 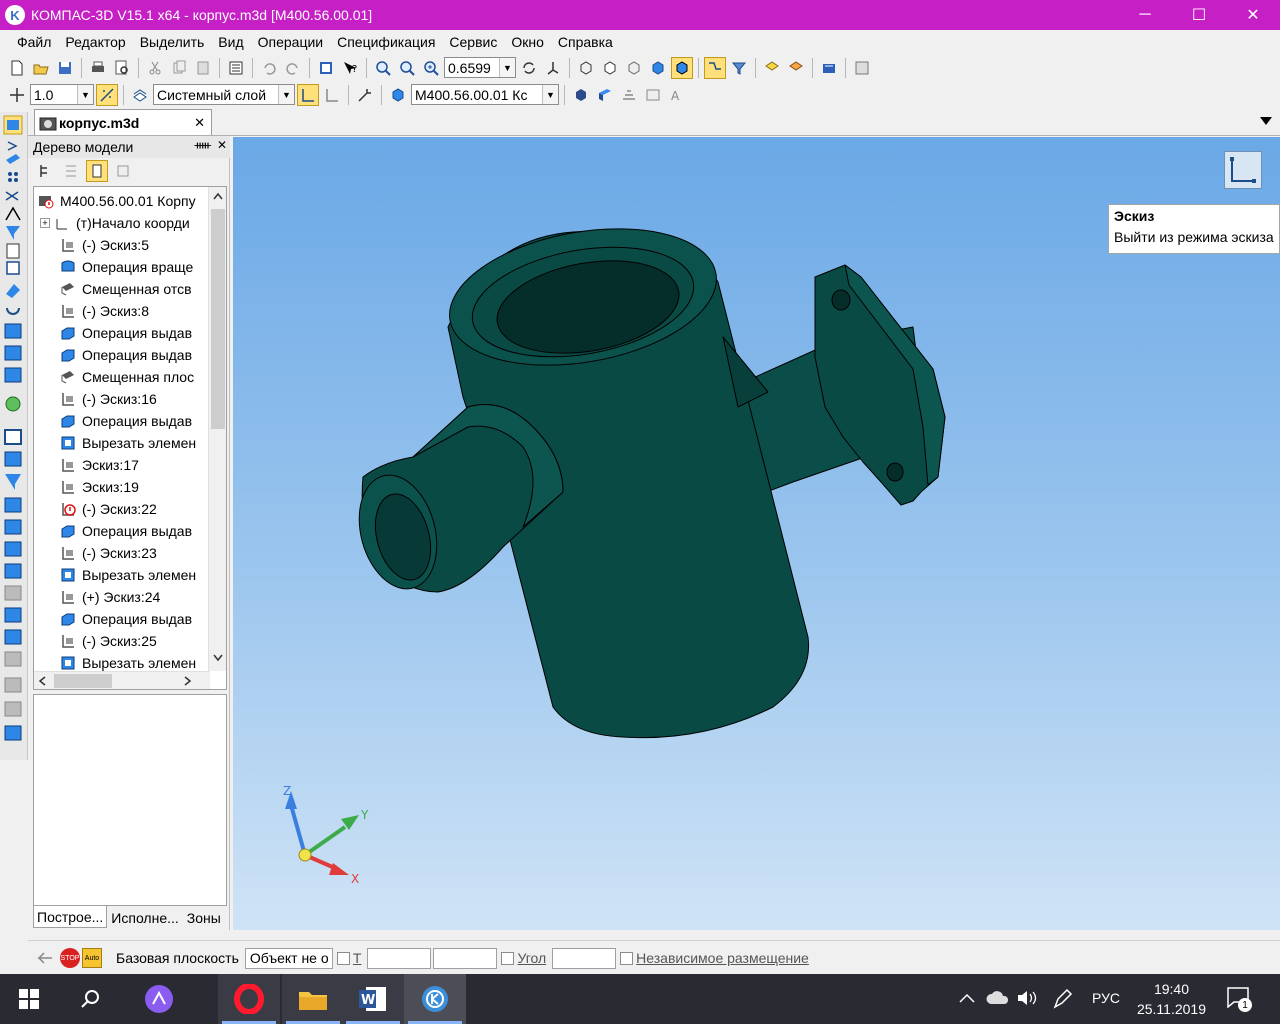 I want to click on color-icon, so click(x=581, y=95).